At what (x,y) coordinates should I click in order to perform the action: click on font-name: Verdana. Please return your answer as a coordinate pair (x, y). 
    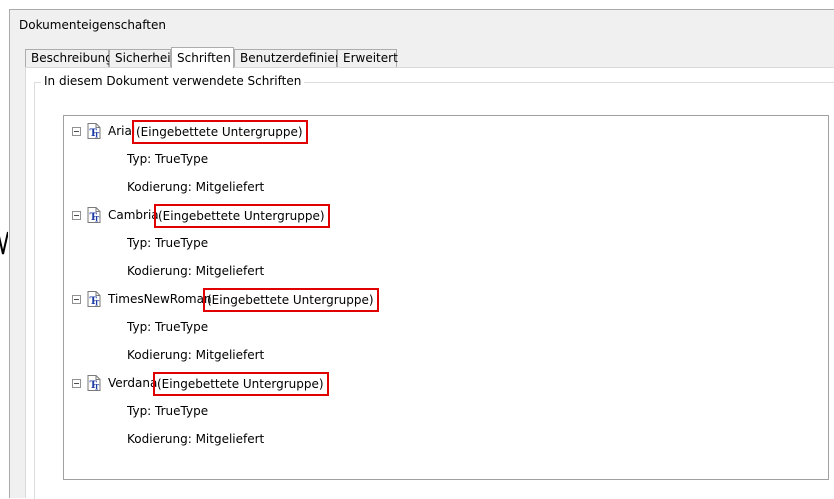
    Looking at the image, I should click on (133, 383).